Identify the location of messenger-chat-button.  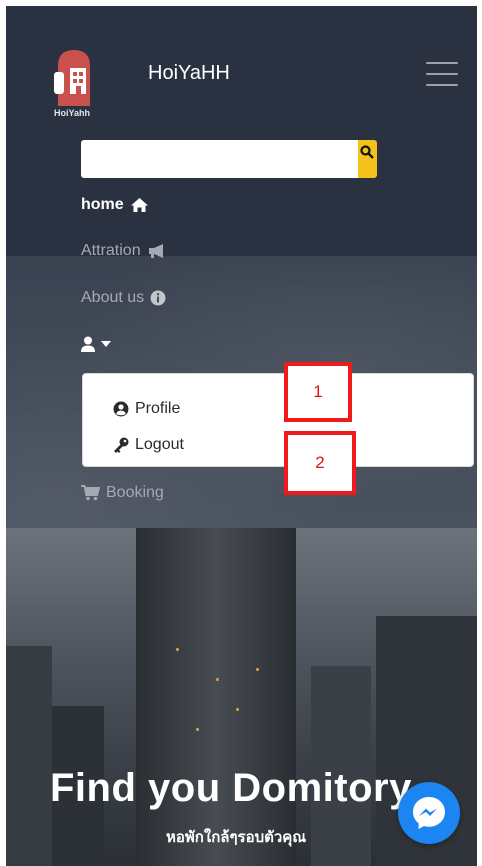
(429, 813).